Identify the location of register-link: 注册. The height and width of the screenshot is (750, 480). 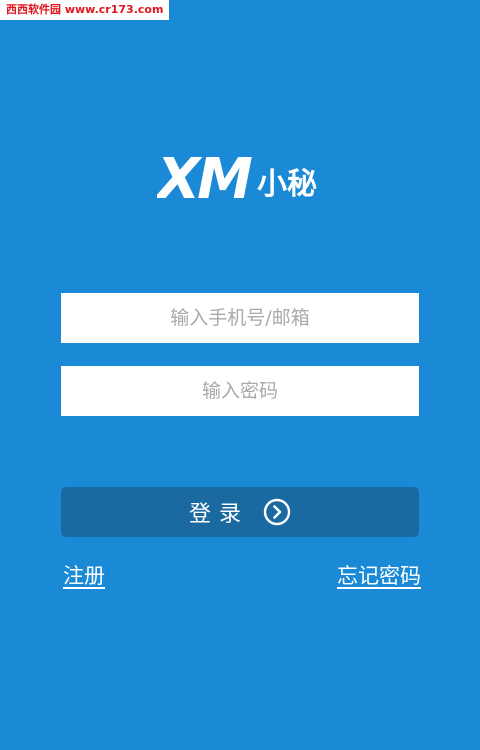
(84, 575).